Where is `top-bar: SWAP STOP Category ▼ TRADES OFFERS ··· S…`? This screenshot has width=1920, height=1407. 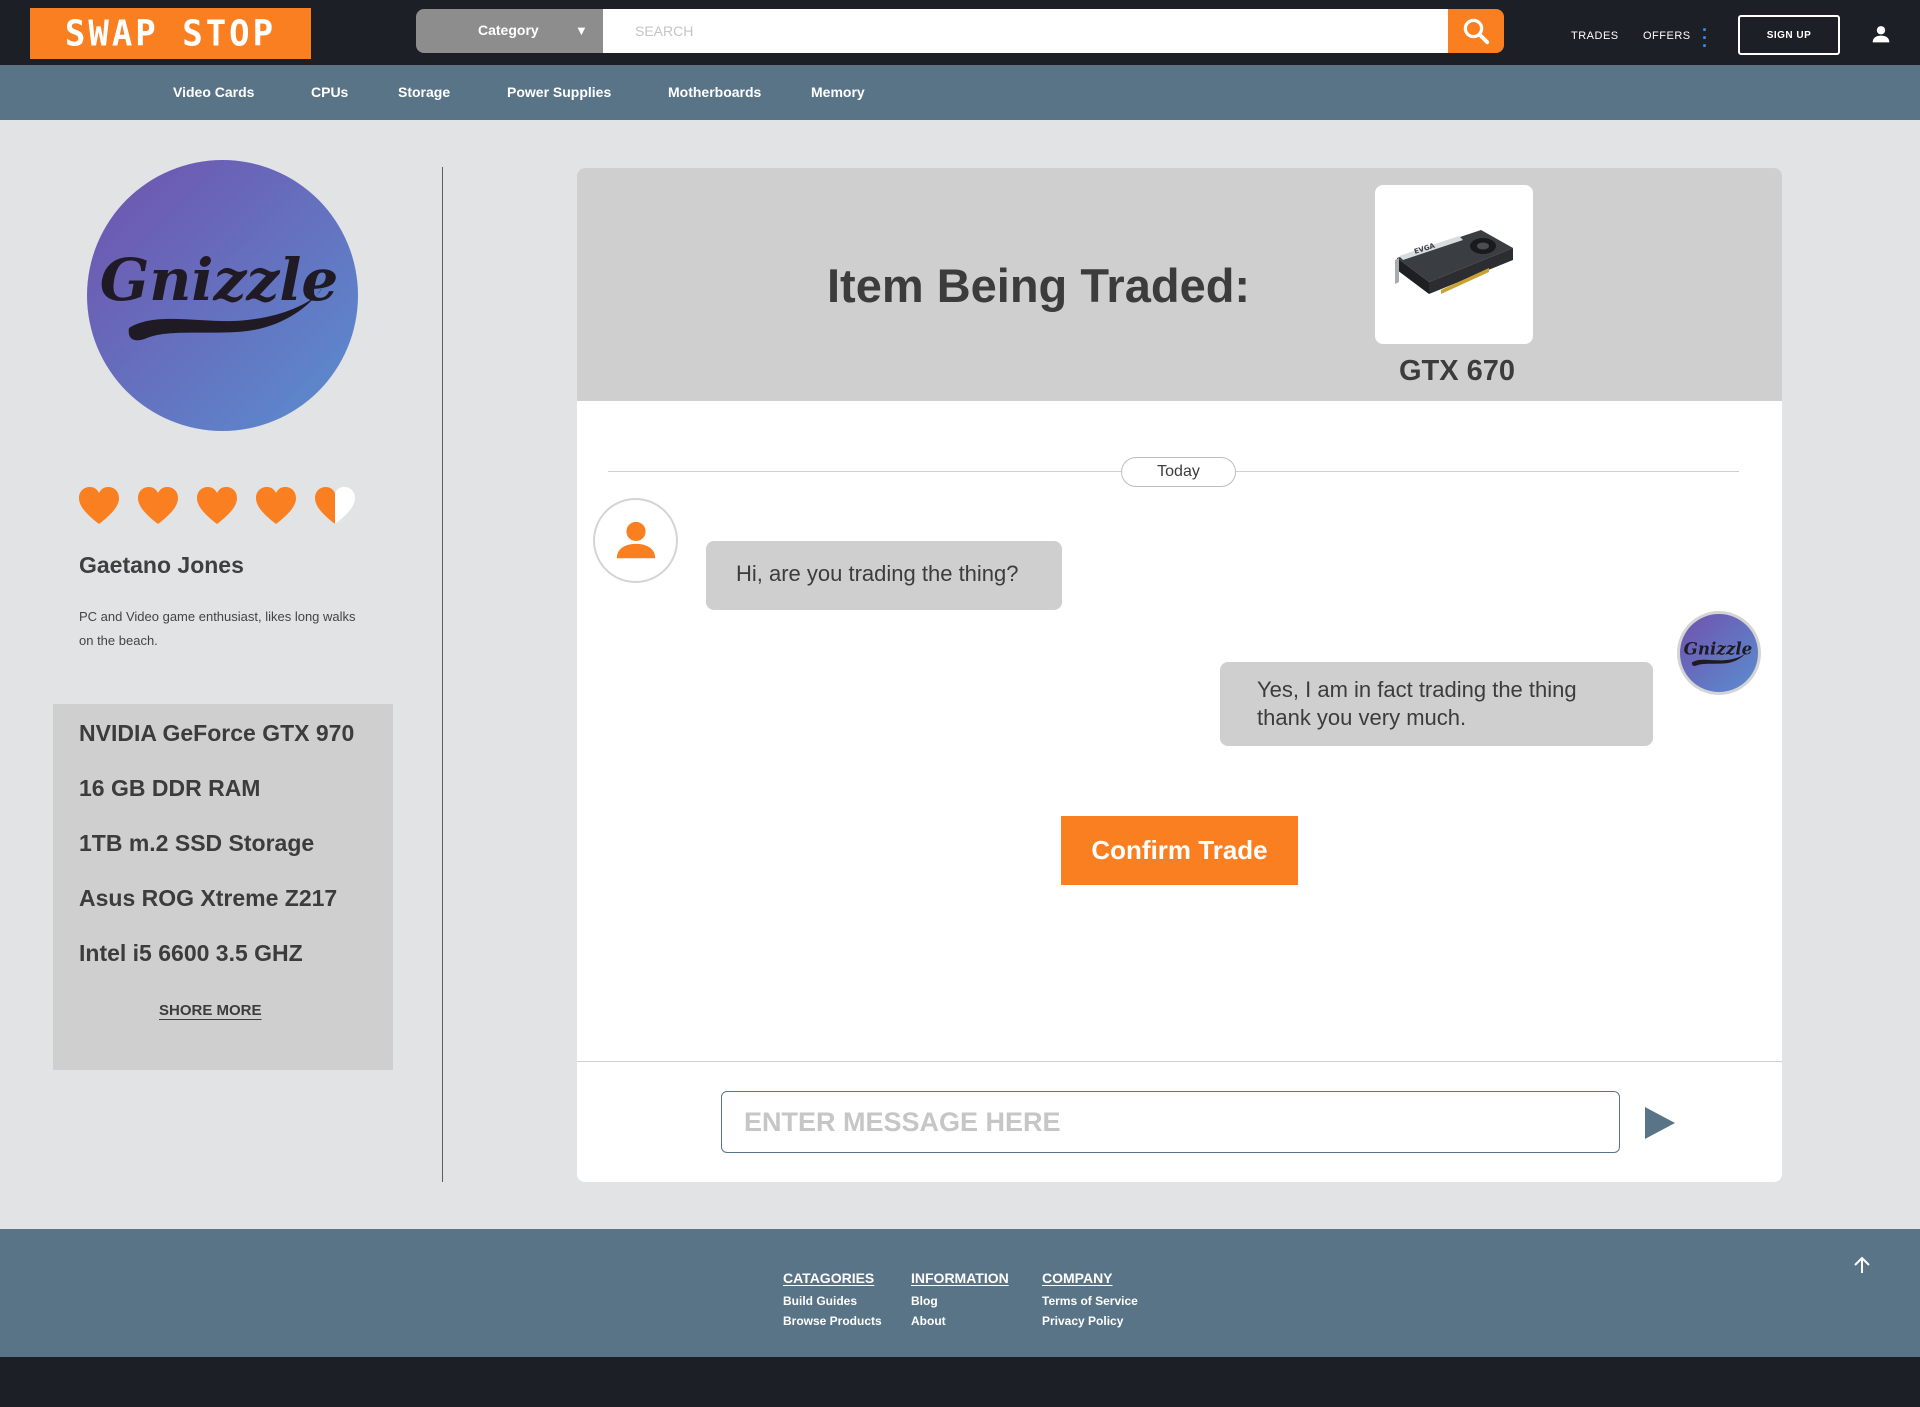 top-bar: SWAP STOP Category ▼ TRADES OFFERS ··· S… is located at coordinates (960, 32).